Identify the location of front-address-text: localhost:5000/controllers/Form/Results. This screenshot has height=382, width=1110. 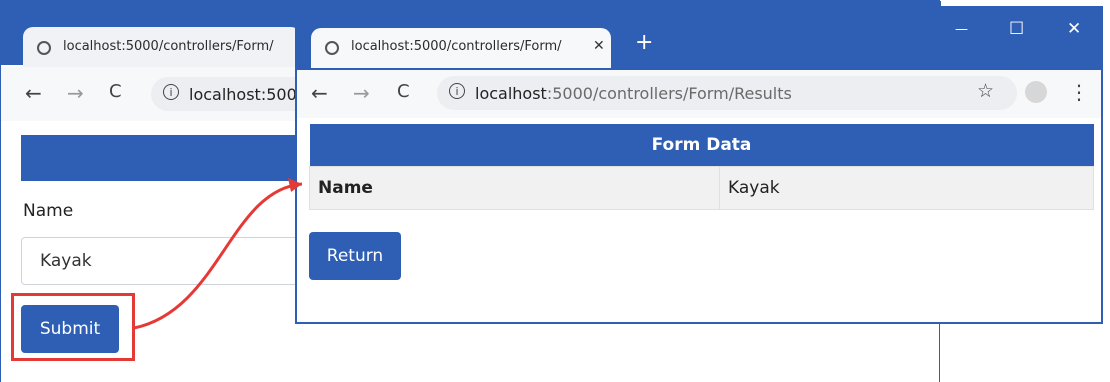
(633, 93).